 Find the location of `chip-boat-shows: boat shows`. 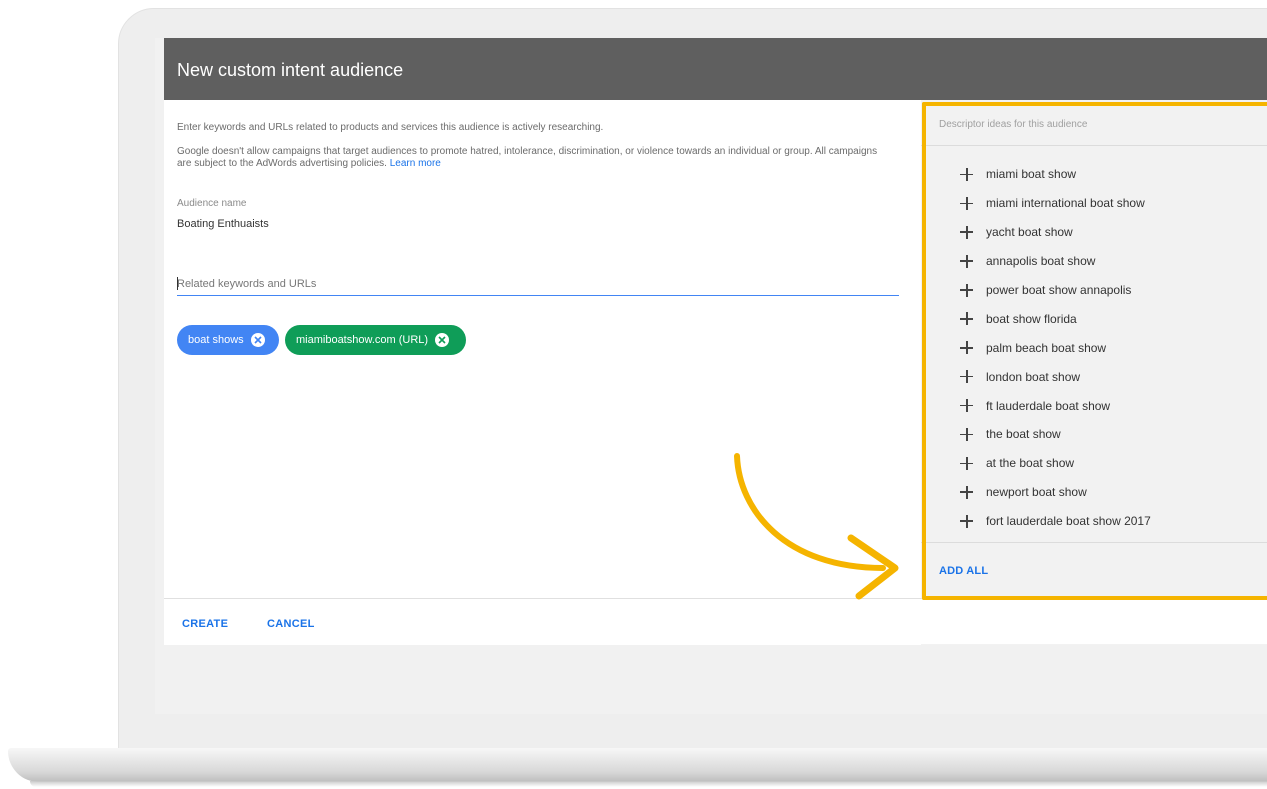

chip-boat-shows: boat shows is located at coordinates (228, 340).